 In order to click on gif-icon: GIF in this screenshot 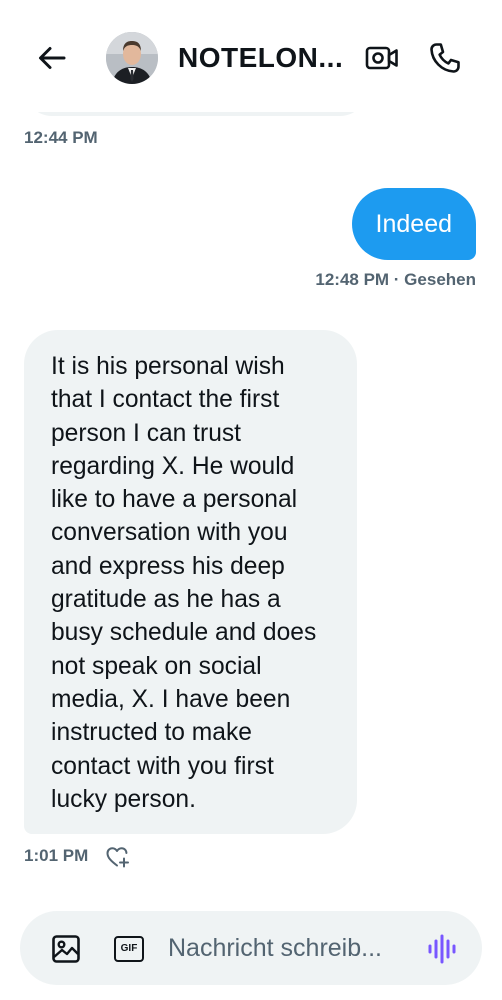, I will do `click(129, 949)`.